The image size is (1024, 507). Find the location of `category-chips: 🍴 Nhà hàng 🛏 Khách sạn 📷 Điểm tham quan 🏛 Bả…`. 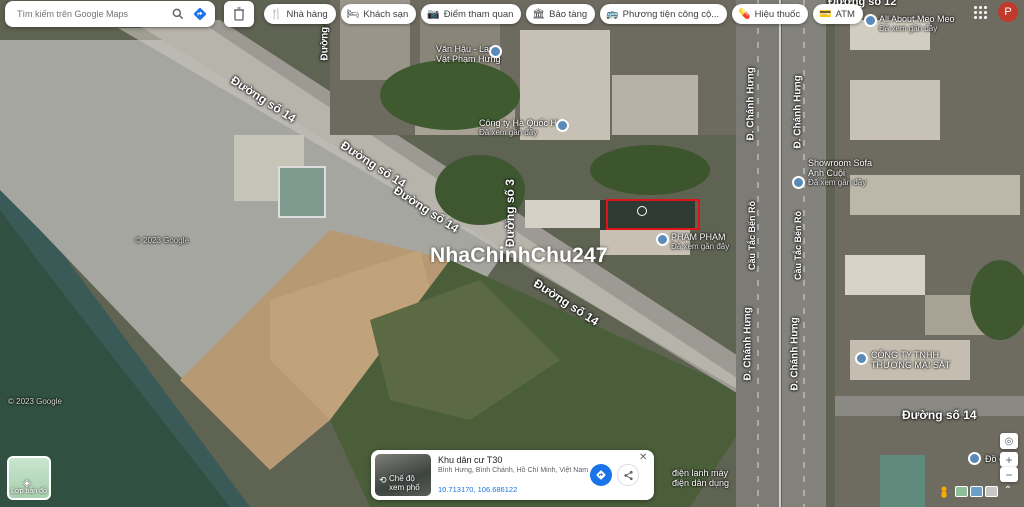

category-chips: 🍴 Nhà hàng 🛏 Khách sạn 📷 Điểm tham quan 🏛 Bả… is located at coordinates (563, 14).